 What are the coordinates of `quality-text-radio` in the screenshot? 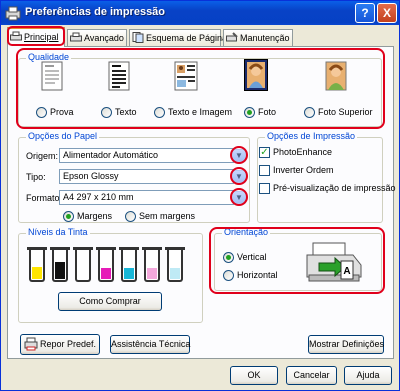 It's located at (106, 112).